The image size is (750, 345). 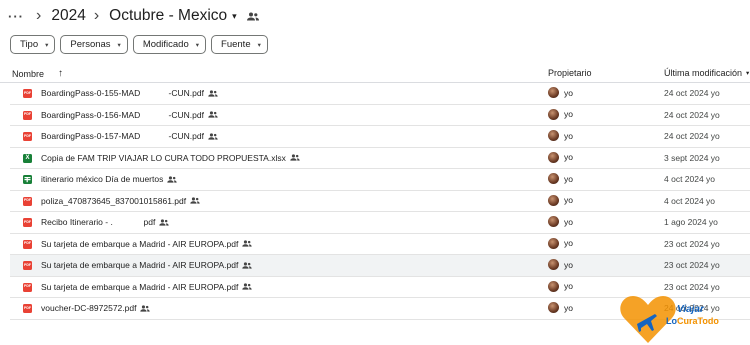 I want to click on more-breadcrumbs-button: ···, so click(x=18, y=16).